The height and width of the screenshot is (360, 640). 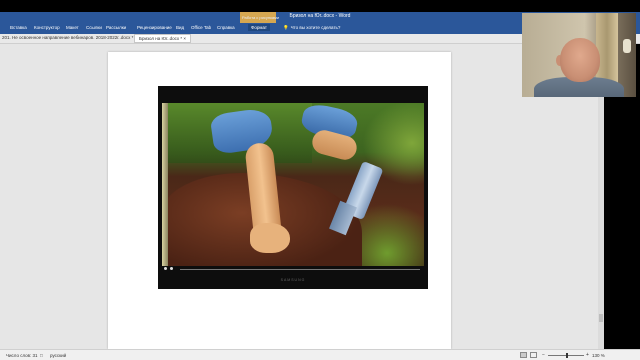 I want to click on lamp, so click(x=627, y=46).